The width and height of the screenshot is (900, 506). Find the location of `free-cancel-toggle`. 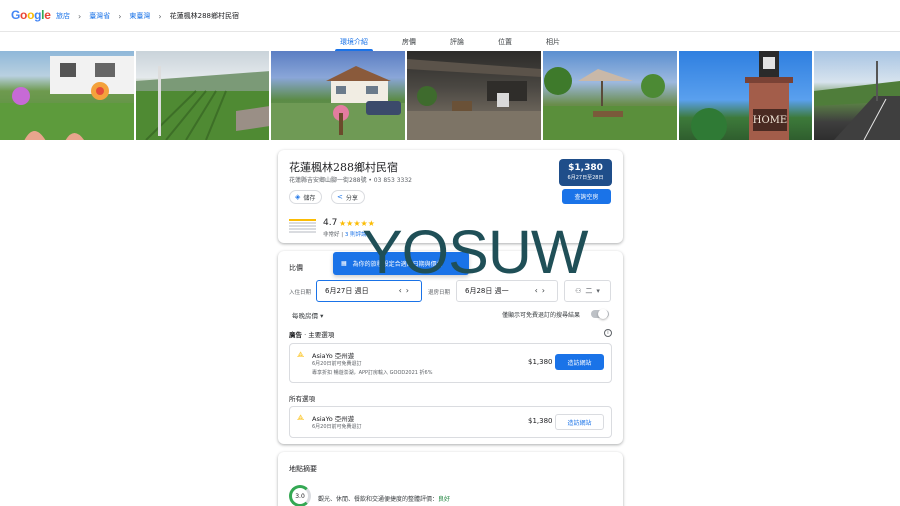

free-cancel-toggle is located at coordinates (600, 314).